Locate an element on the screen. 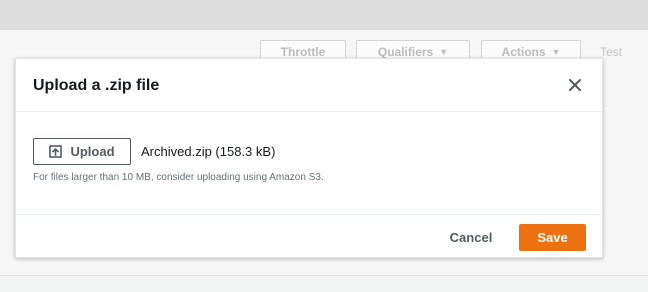 The image size is (648, 292). actions-label: Actions is located at coordinates (523, 52).